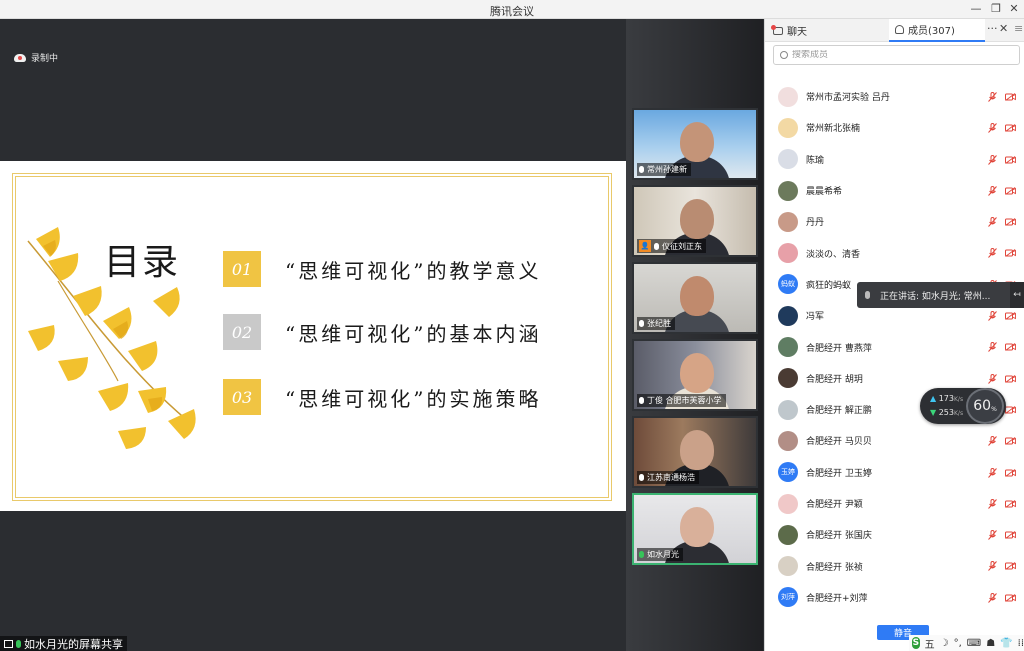 This screenshot has width=1024, height=651. I want to click on video-tile: 👤 仪征刘正东, so click(695, 221).